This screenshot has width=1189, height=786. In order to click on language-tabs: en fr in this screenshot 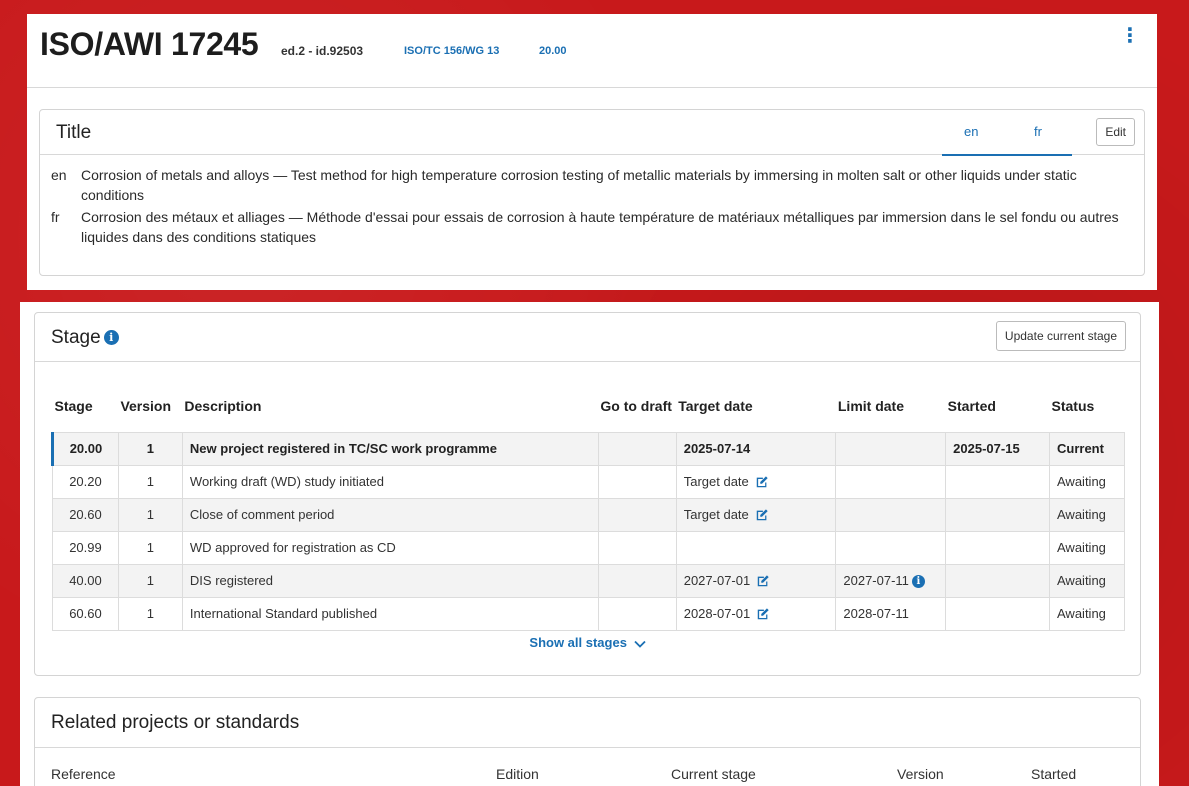, I will do `click(1007, 133)`.